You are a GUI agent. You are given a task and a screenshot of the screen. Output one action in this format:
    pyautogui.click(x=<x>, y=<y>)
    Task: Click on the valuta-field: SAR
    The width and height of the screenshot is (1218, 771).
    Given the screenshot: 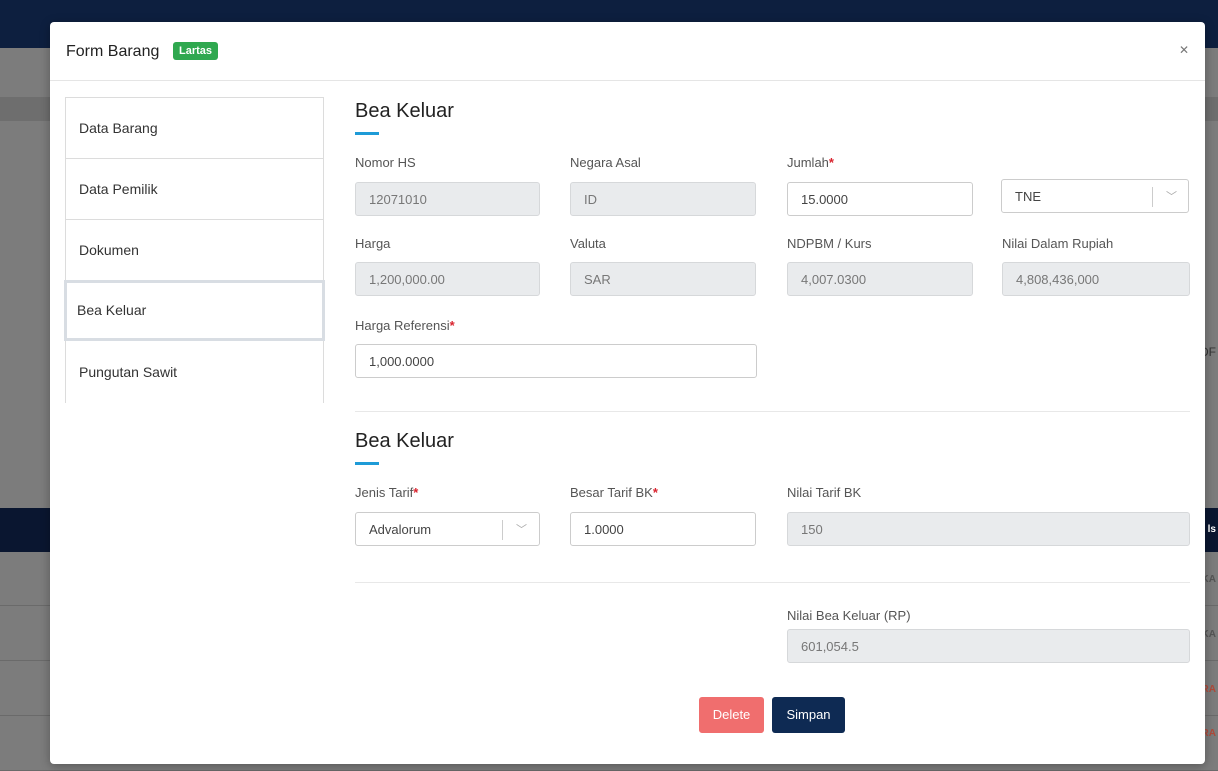 What is the action you would take?
    pyautogui.click(x=663, y=279)
    